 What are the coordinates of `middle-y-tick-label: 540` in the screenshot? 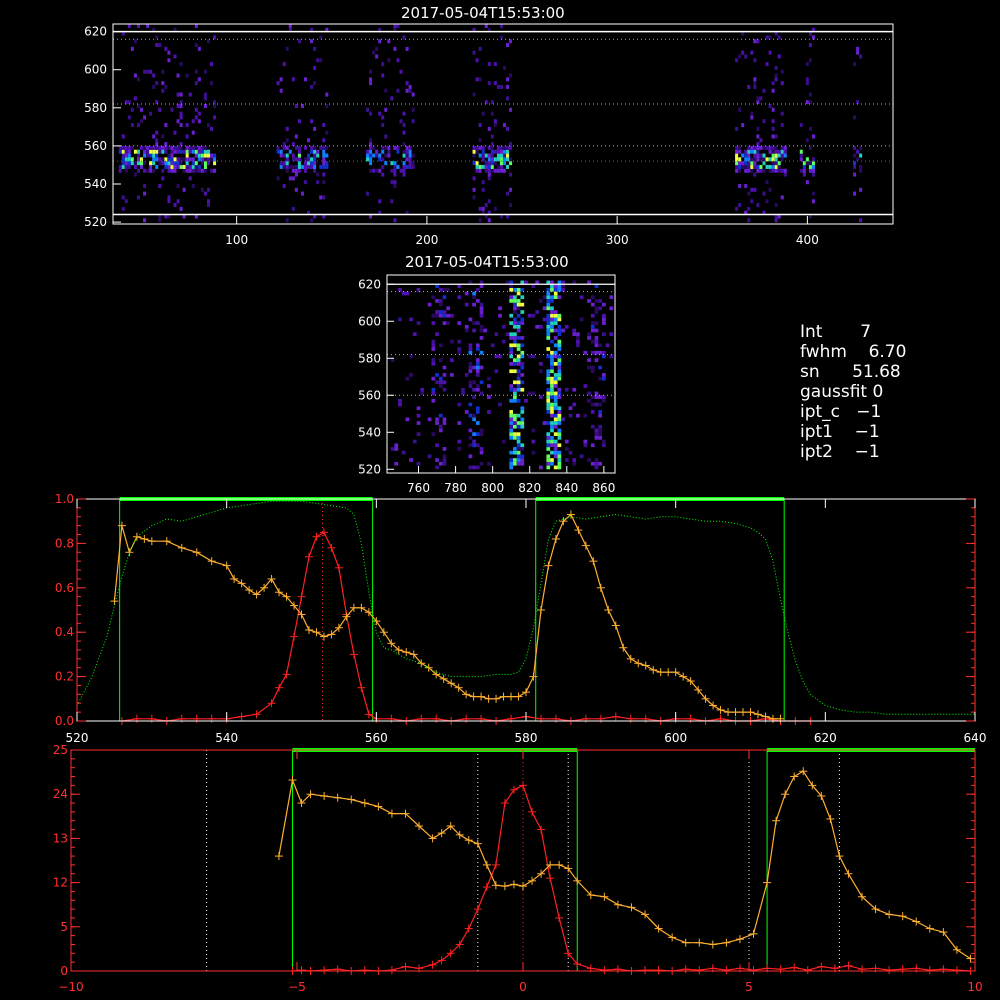 It's located at (369, 432).